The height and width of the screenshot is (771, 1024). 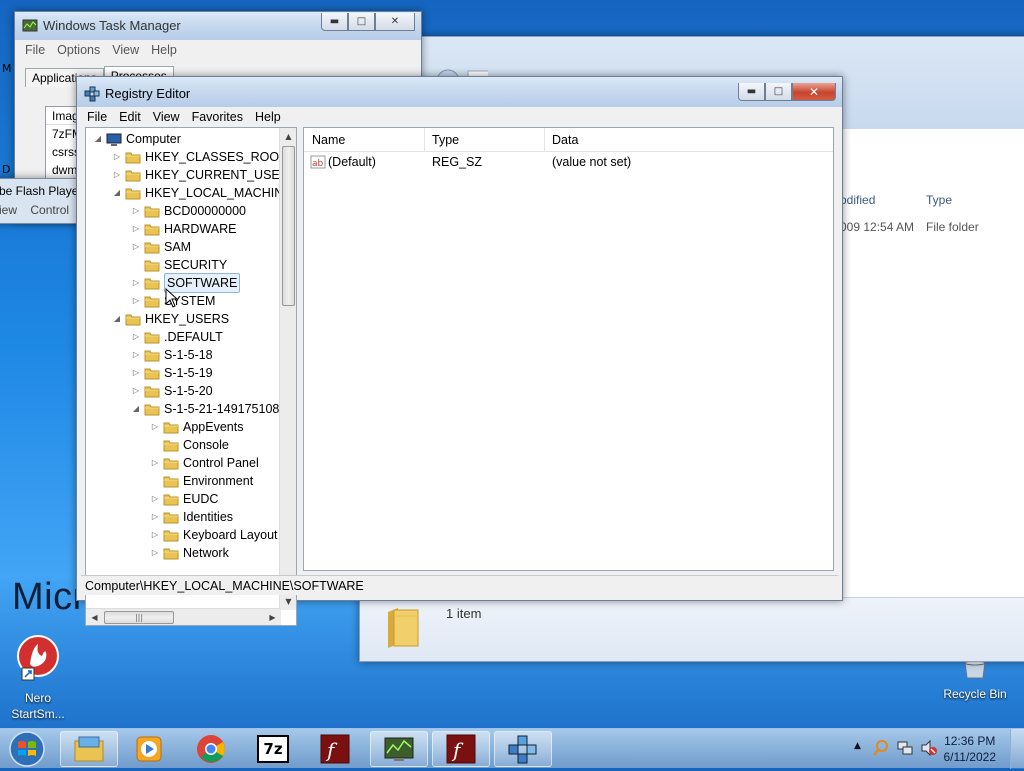 I want to click on menu-options: Options, so click(x=78, y=50).